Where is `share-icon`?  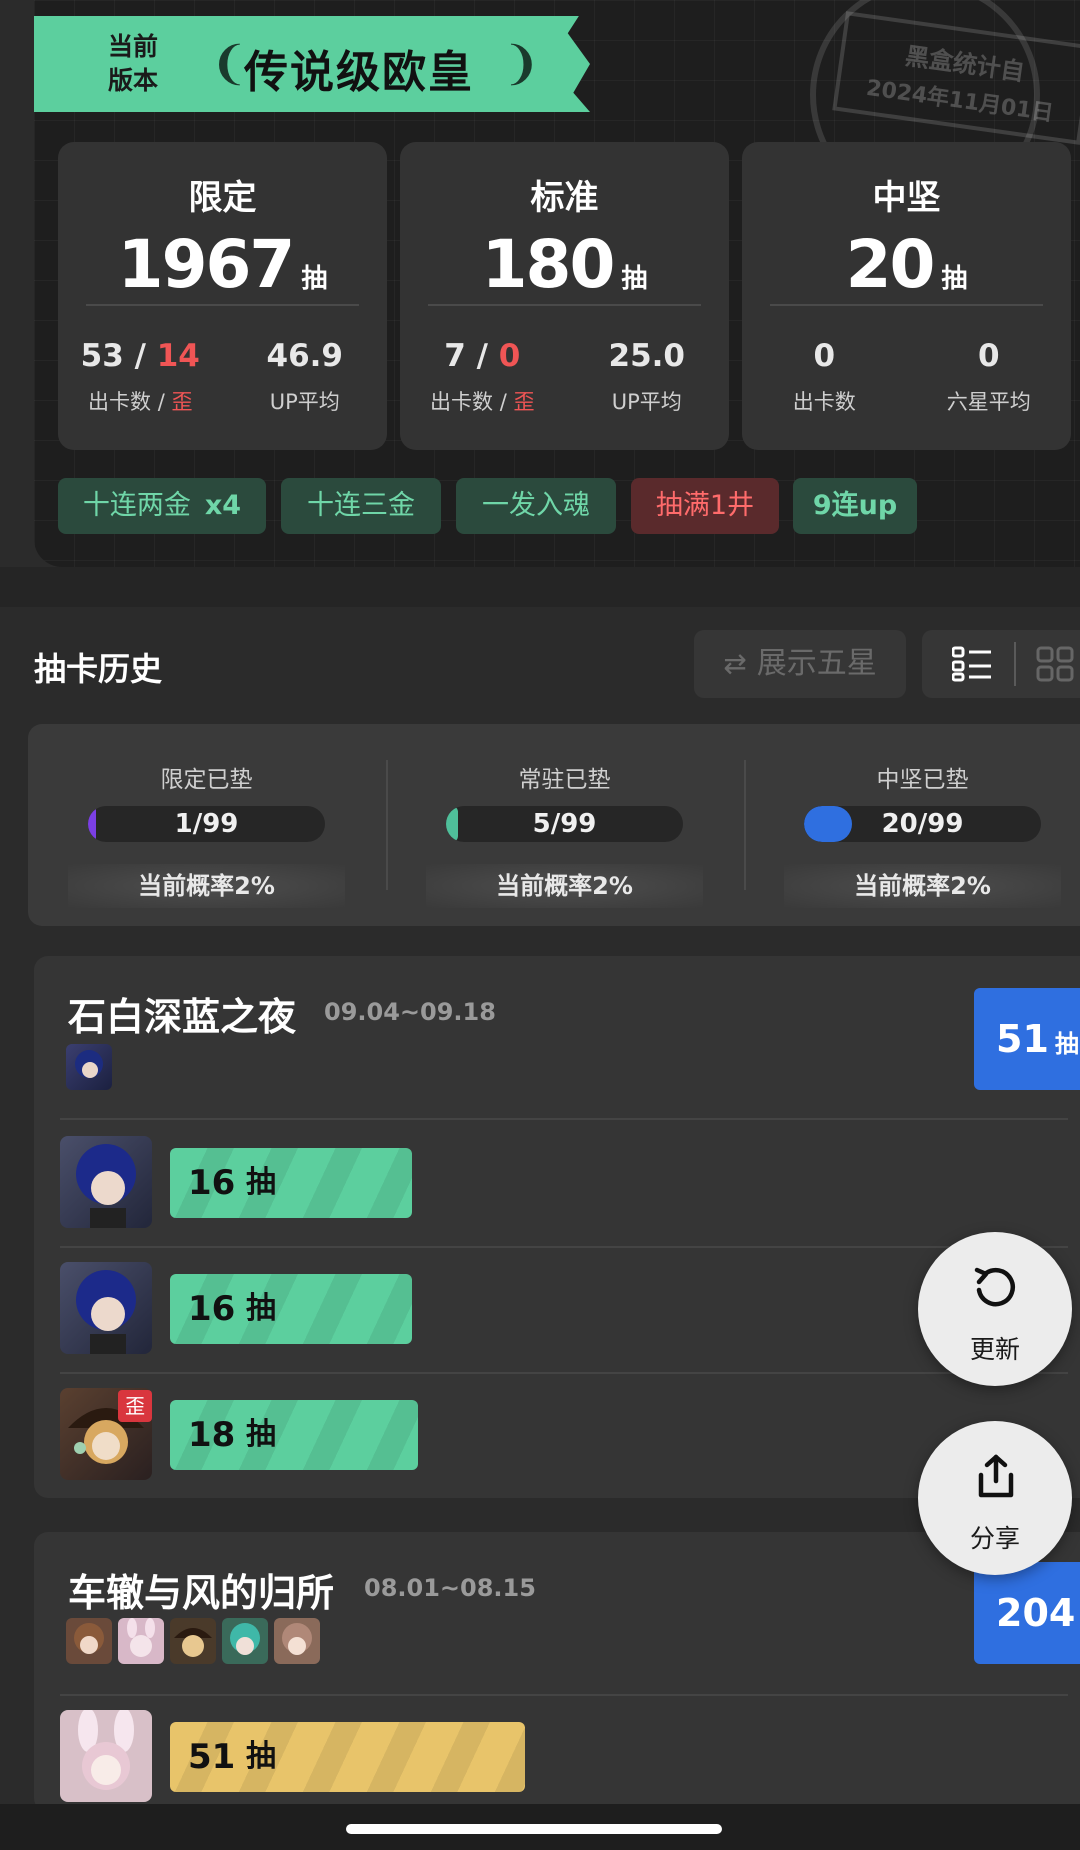
share-icon is located at coordinates (996, 1476).